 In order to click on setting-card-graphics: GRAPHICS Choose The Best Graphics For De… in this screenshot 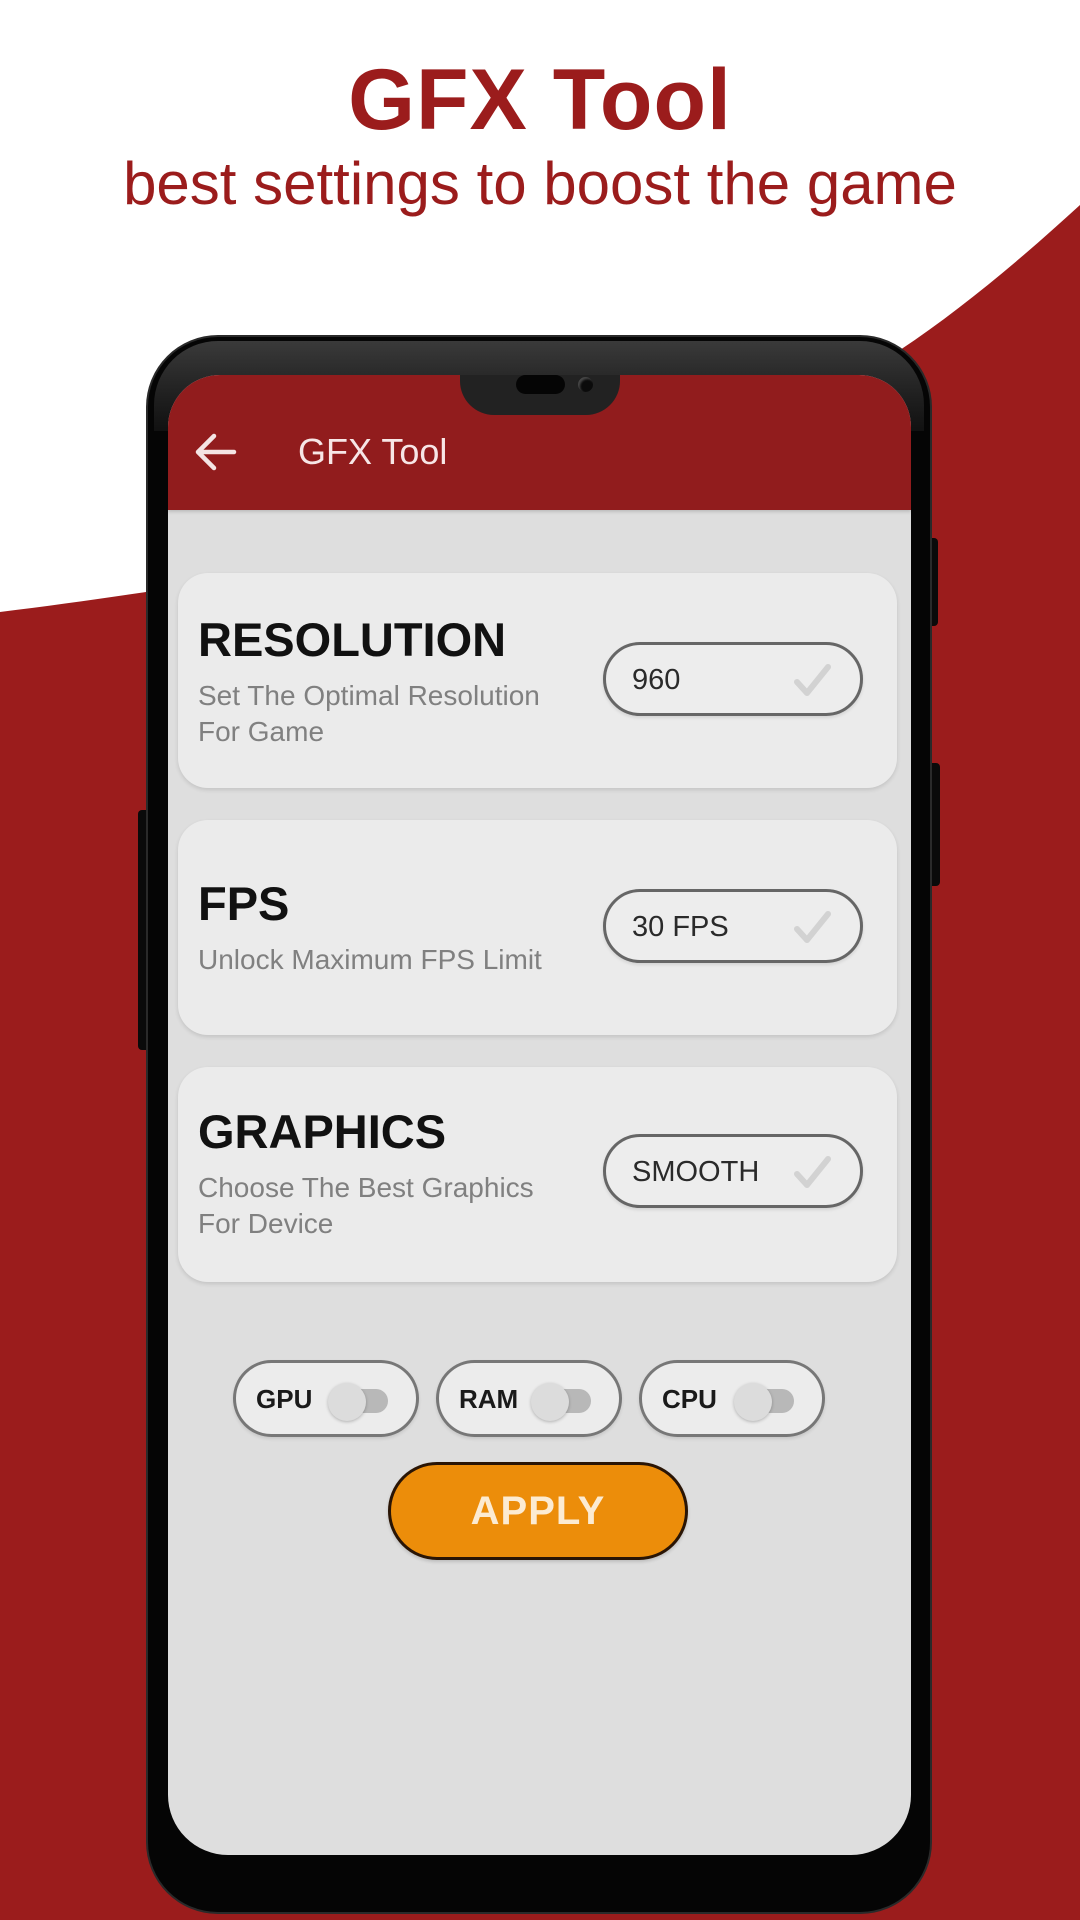, I will do `click(537, 1174)`.